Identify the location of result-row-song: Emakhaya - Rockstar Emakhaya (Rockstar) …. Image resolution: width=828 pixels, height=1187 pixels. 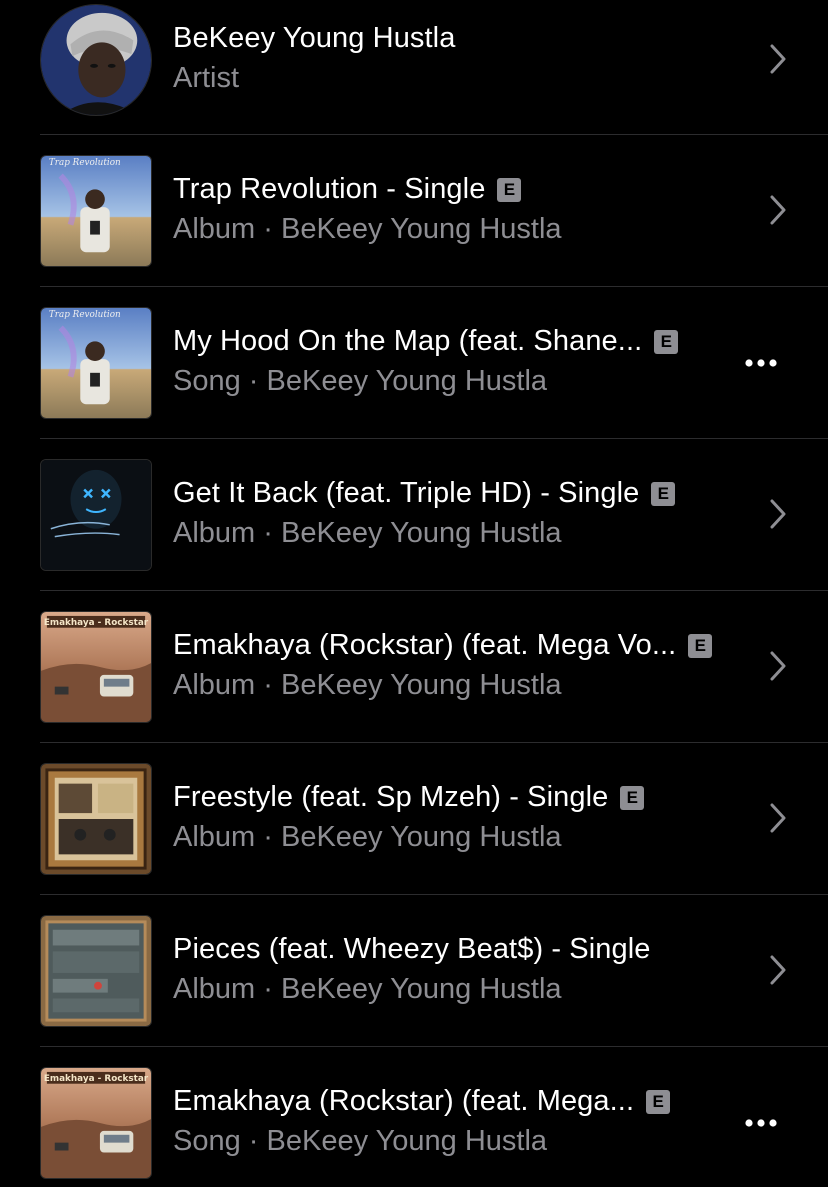
(414, 1117).